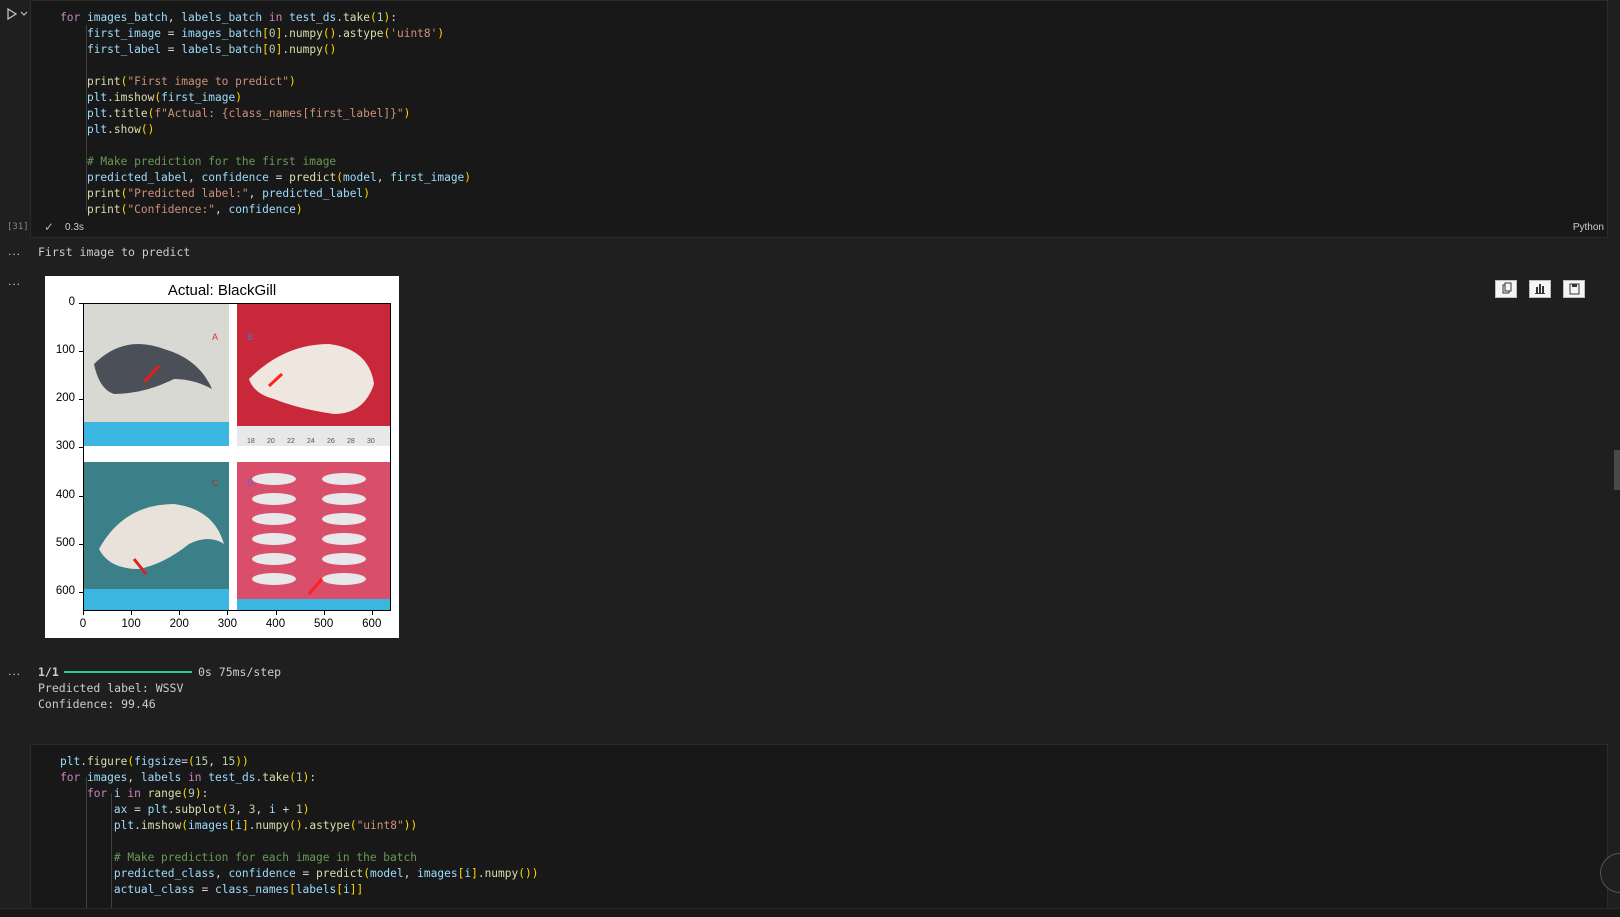 The image size is (1620, 917). What do you see at coordinates (181, 210) in the screenshot?
I see `code-line: print("Confidence:", confidence)` at bounding box center [181, 210].